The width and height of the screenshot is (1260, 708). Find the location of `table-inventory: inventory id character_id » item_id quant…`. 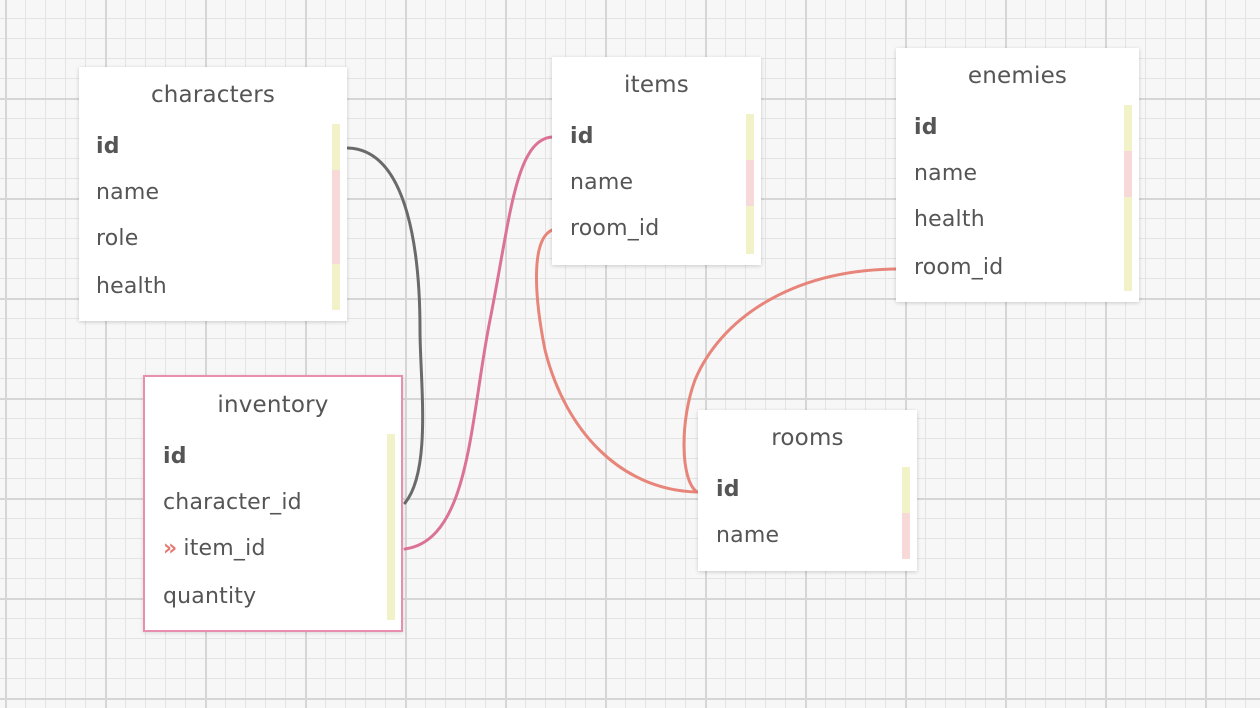

table-inventory: inventory id character_id » item_id quant… is located at coordinates (273, 503).